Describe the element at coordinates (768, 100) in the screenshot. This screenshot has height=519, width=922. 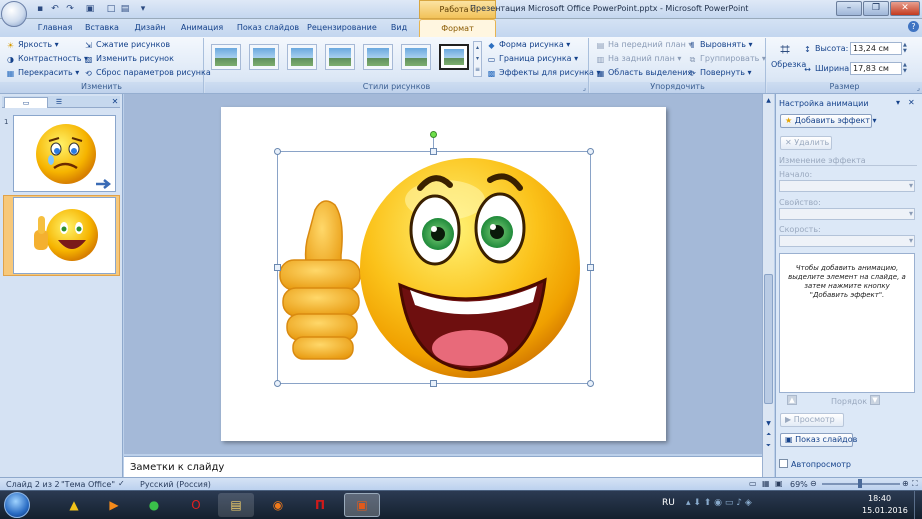
I see `scroll-up-icon: ▲` at that location.